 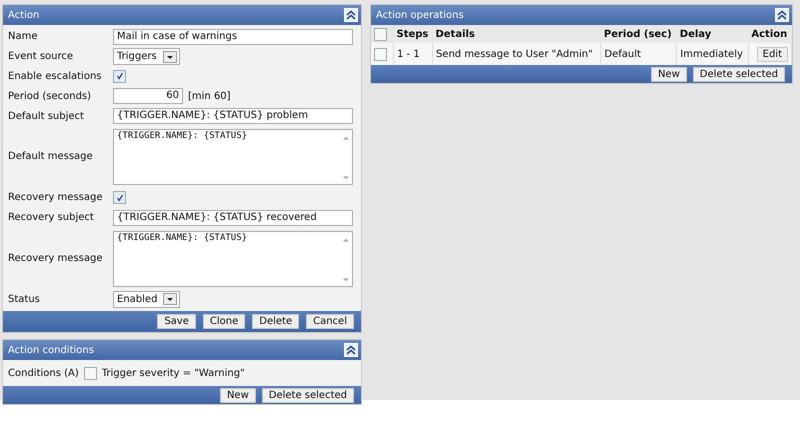 I want to click on column-header: Steps, so click(x=413, y=34).